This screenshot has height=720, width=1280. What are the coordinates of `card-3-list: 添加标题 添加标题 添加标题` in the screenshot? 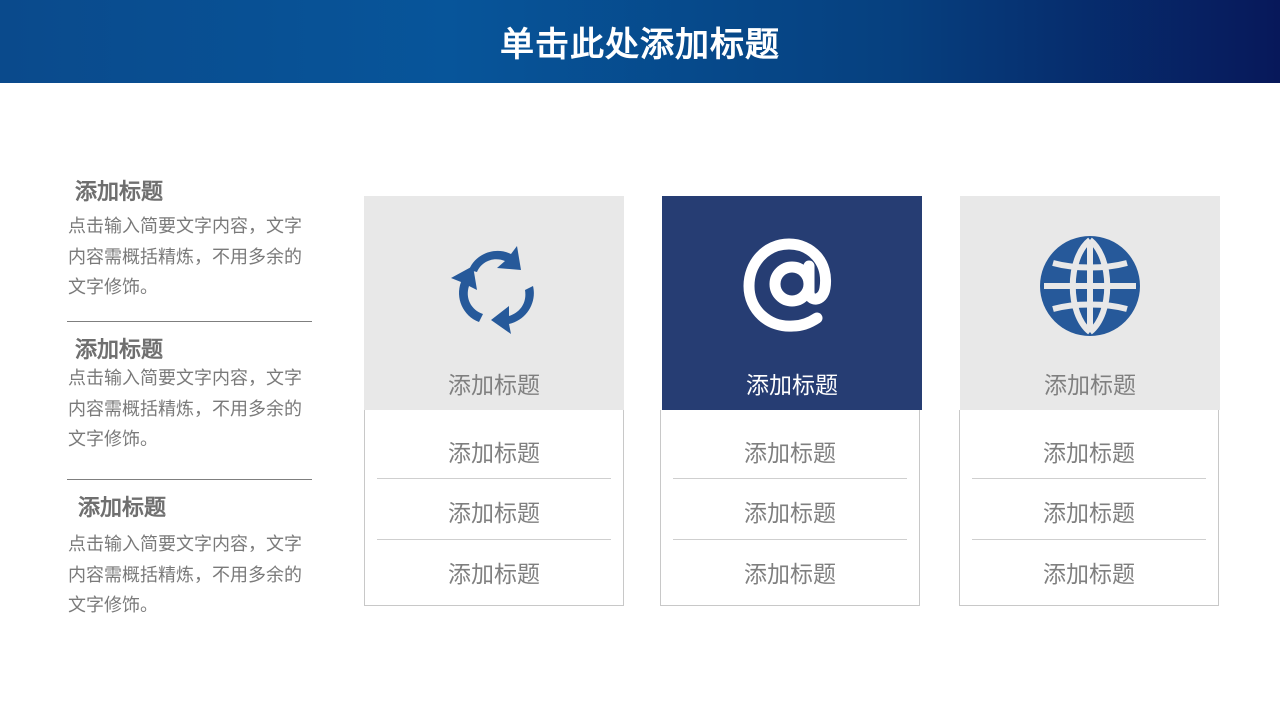 It's located at (1089, 508).